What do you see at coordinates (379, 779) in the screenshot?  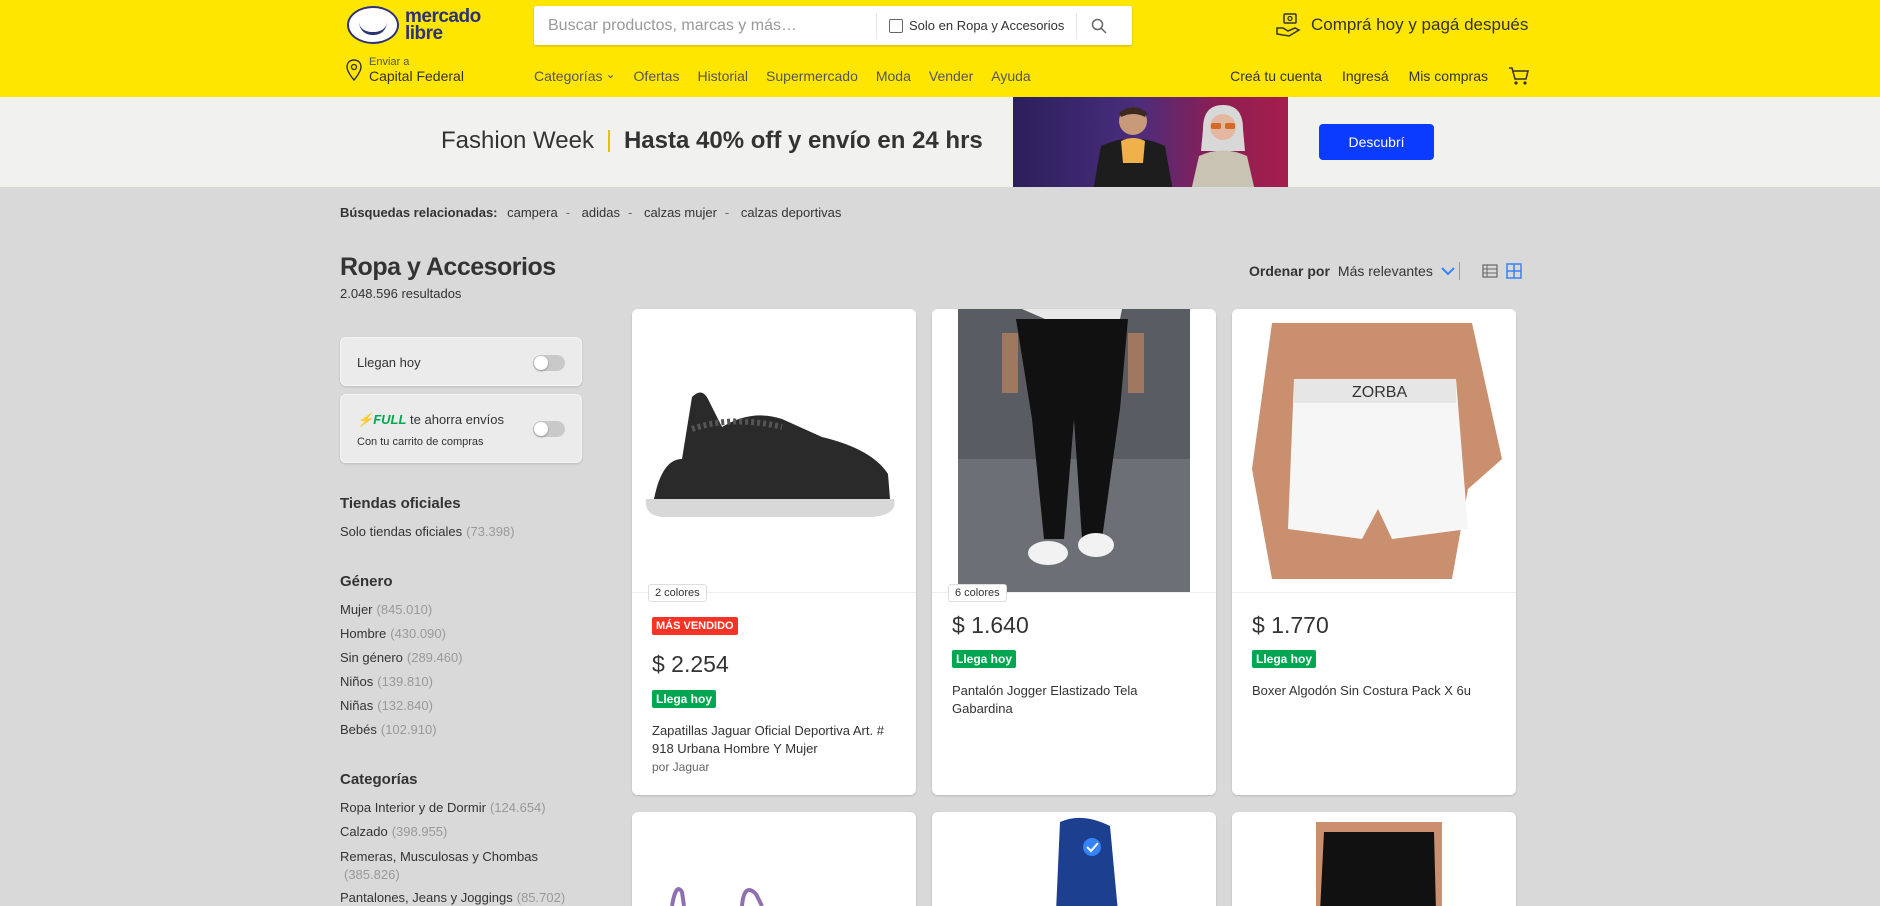 I see `filter-title: Categorías` at bounding box center [379, 779].